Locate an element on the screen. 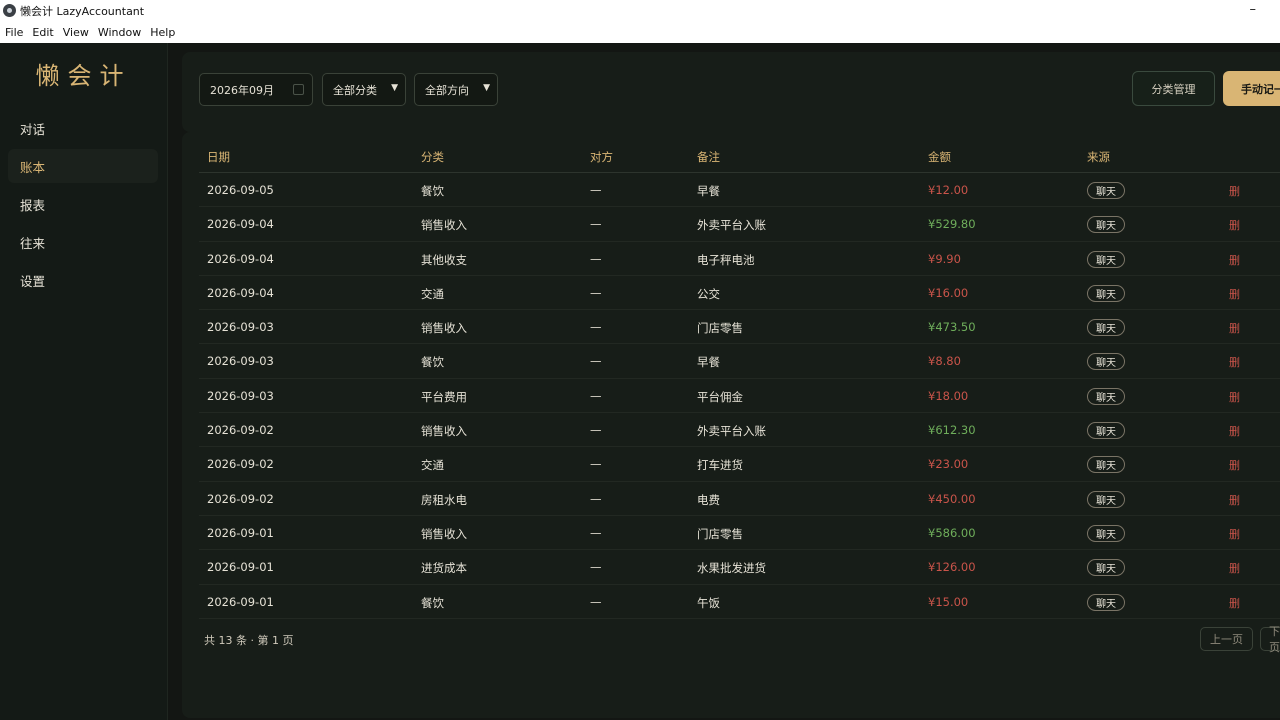  category-manage-button: 分类管理 is located at coordinates (1173, 88).